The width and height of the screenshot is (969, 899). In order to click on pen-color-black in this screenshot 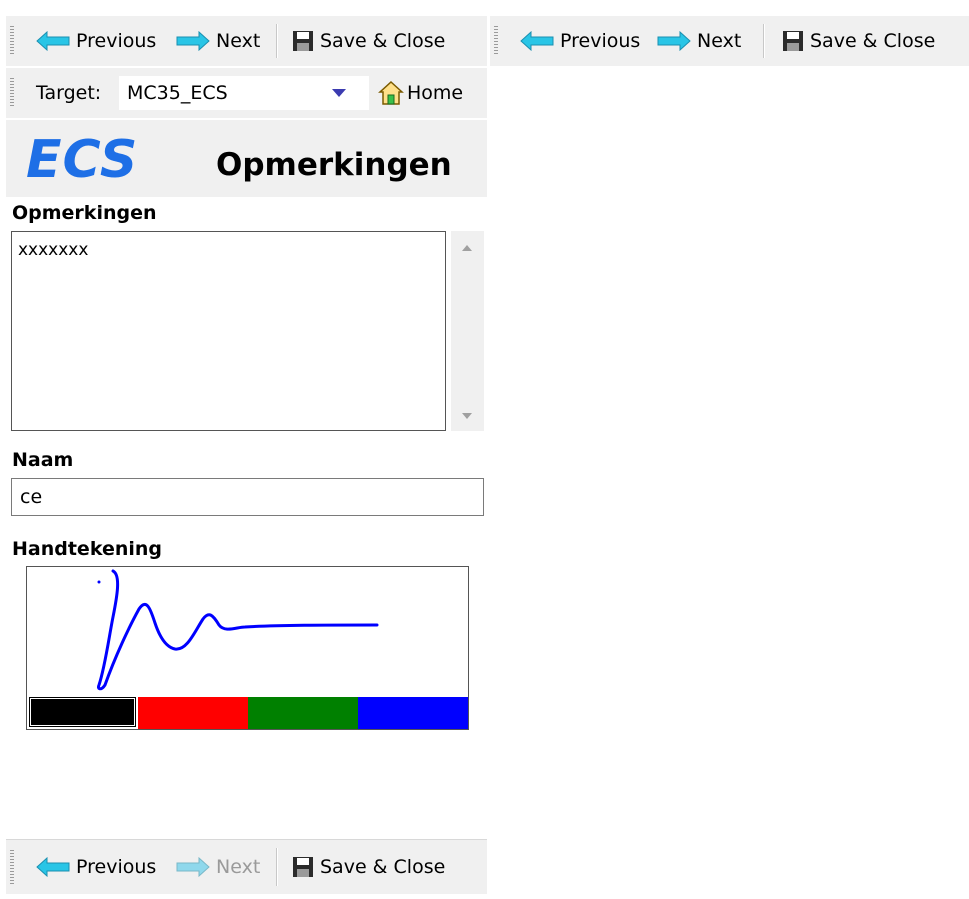, I will do `click(82, 712)`.